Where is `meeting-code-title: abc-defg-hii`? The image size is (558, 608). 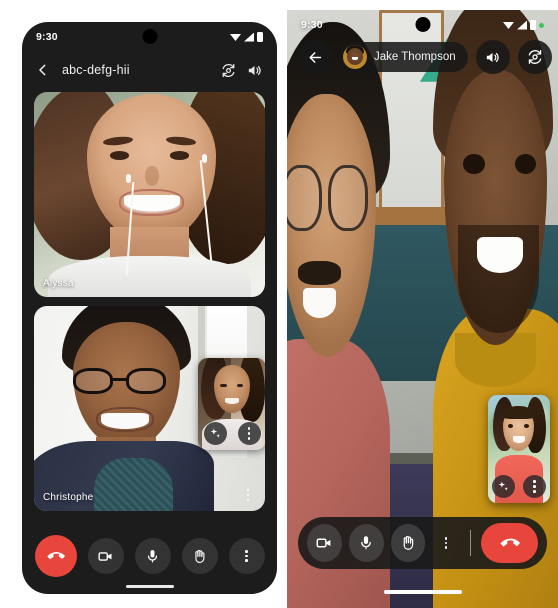
meeting-code-title: abc-defg-hii is located at coordinates (96, 70).